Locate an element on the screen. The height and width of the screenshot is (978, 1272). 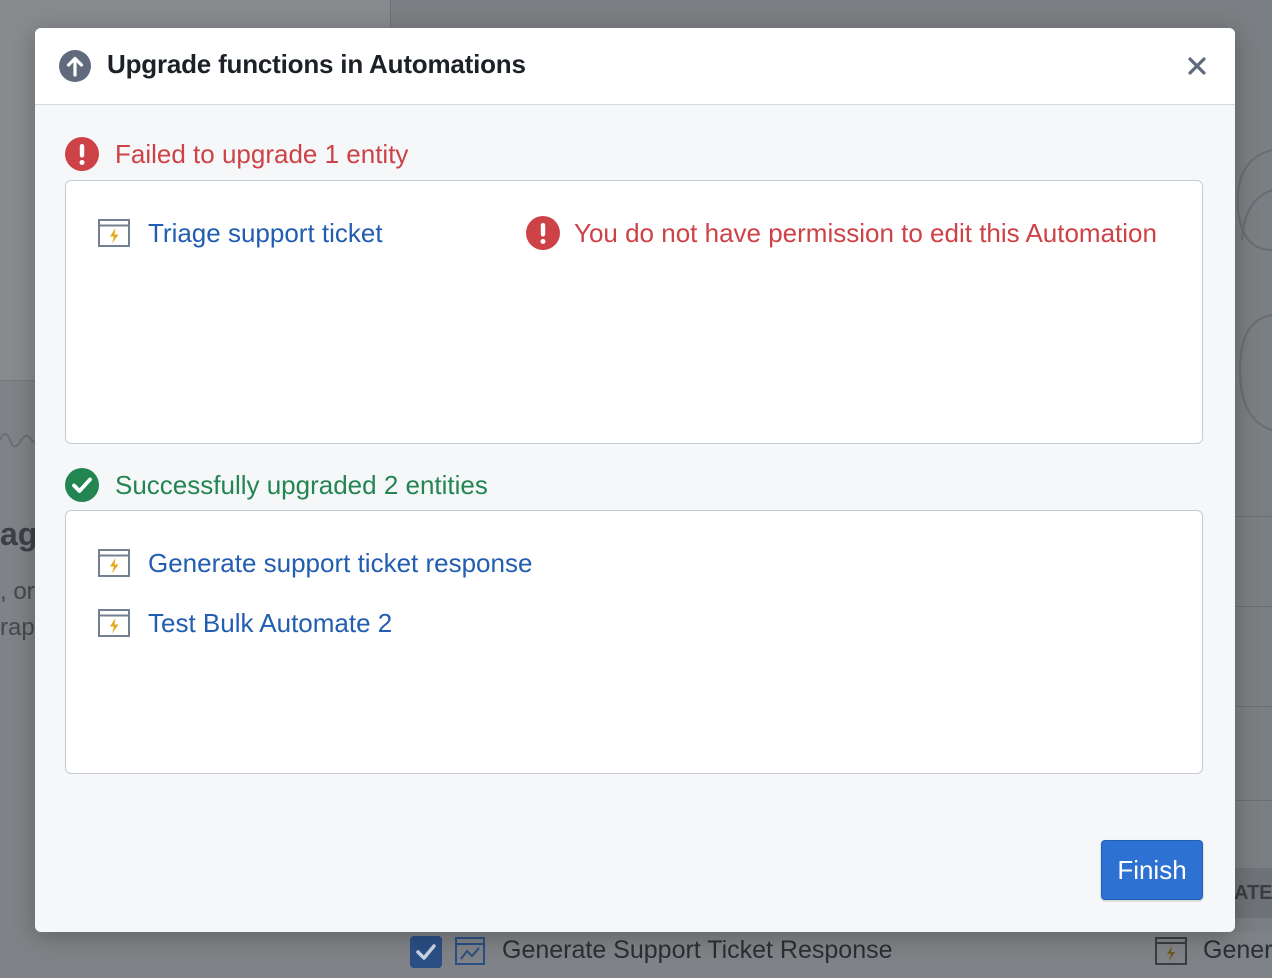
entity-link-triage-support-ticket: Triage support ticket is located at coordinates (265, 233).